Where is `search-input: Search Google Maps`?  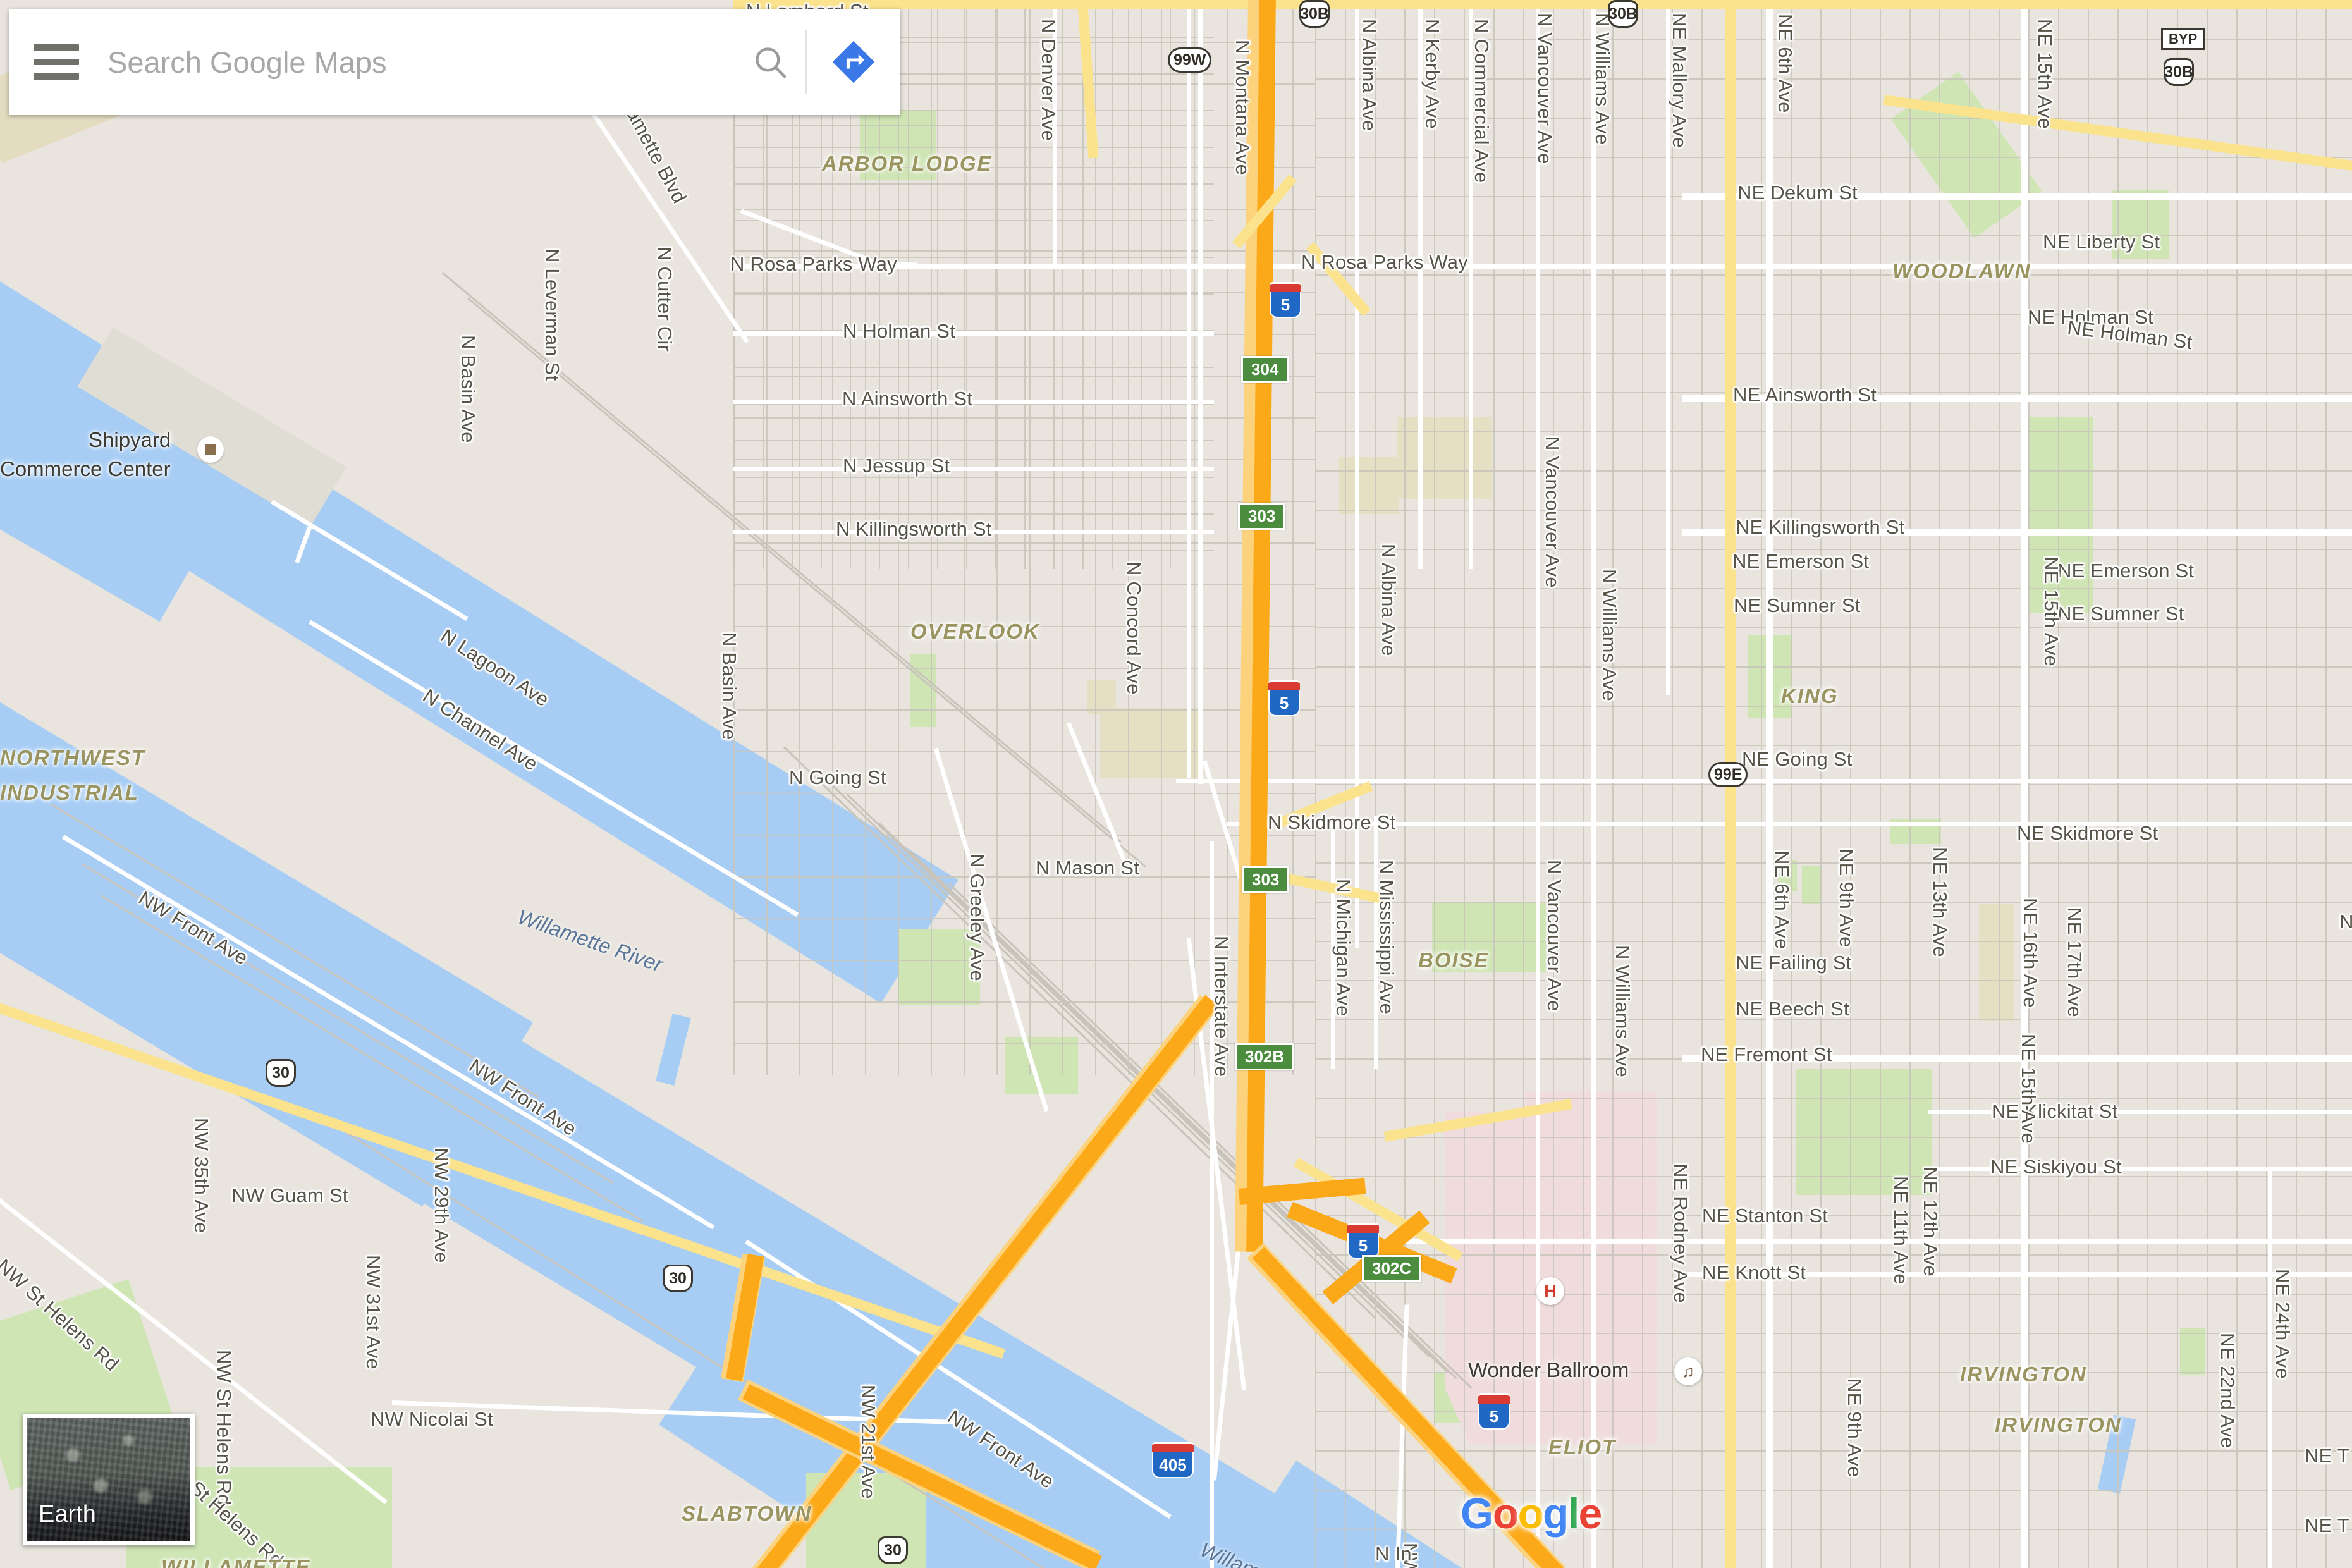 search-input: Search Google Maps is located at coordinates (419, 62).